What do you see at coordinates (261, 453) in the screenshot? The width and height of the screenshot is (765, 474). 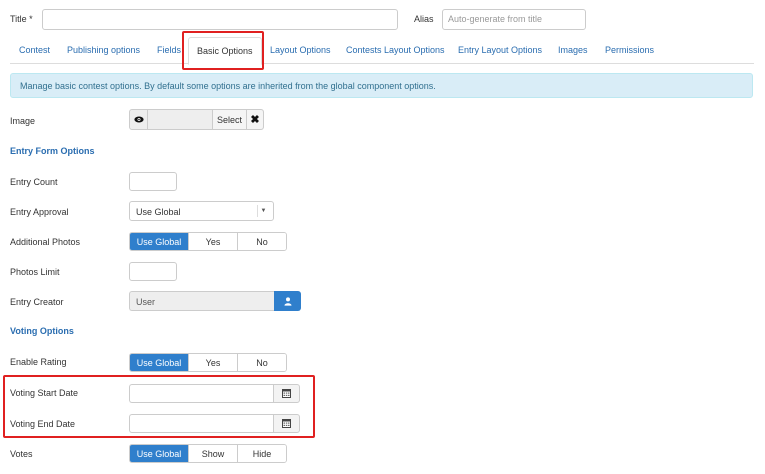 I see `votes-hide: Hide` at bounding box center [261, 453].